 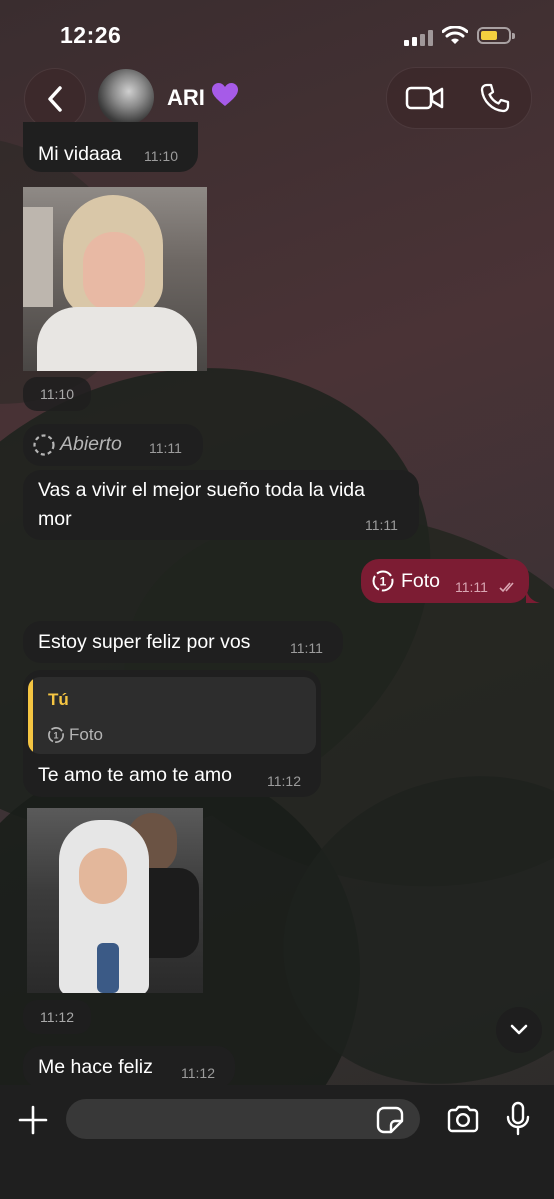 I want to click on photo-hands, so click(x=114, y=272).